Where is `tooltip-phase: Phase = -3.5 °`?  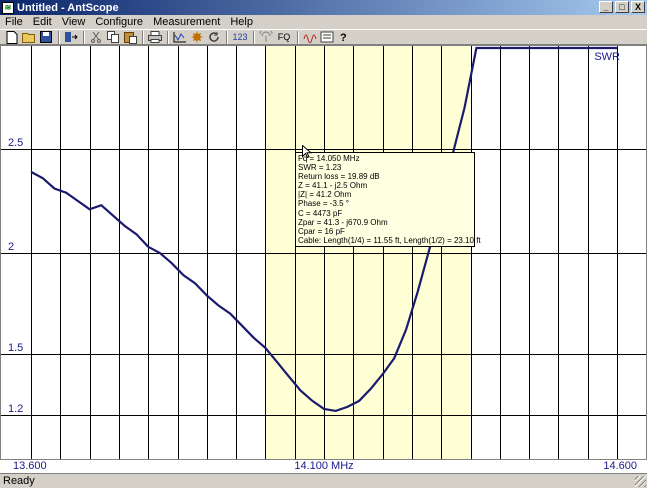
tooltip-phase: Phase = -3.5 ° is located at coordinates (324, 204).